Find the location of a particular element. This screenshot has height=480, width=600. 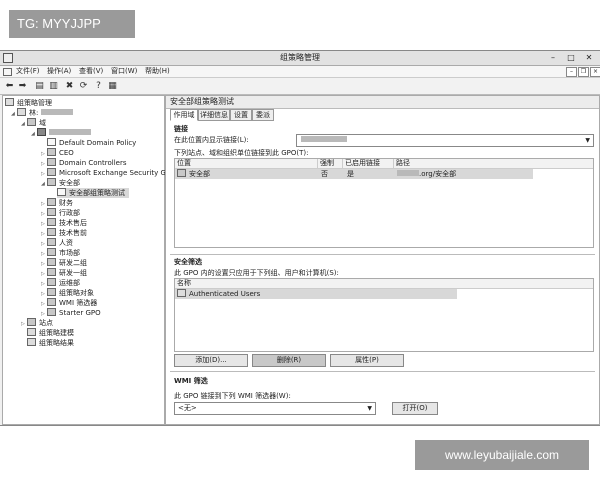

maximize-button: □ is located at coordinates (571, 57).